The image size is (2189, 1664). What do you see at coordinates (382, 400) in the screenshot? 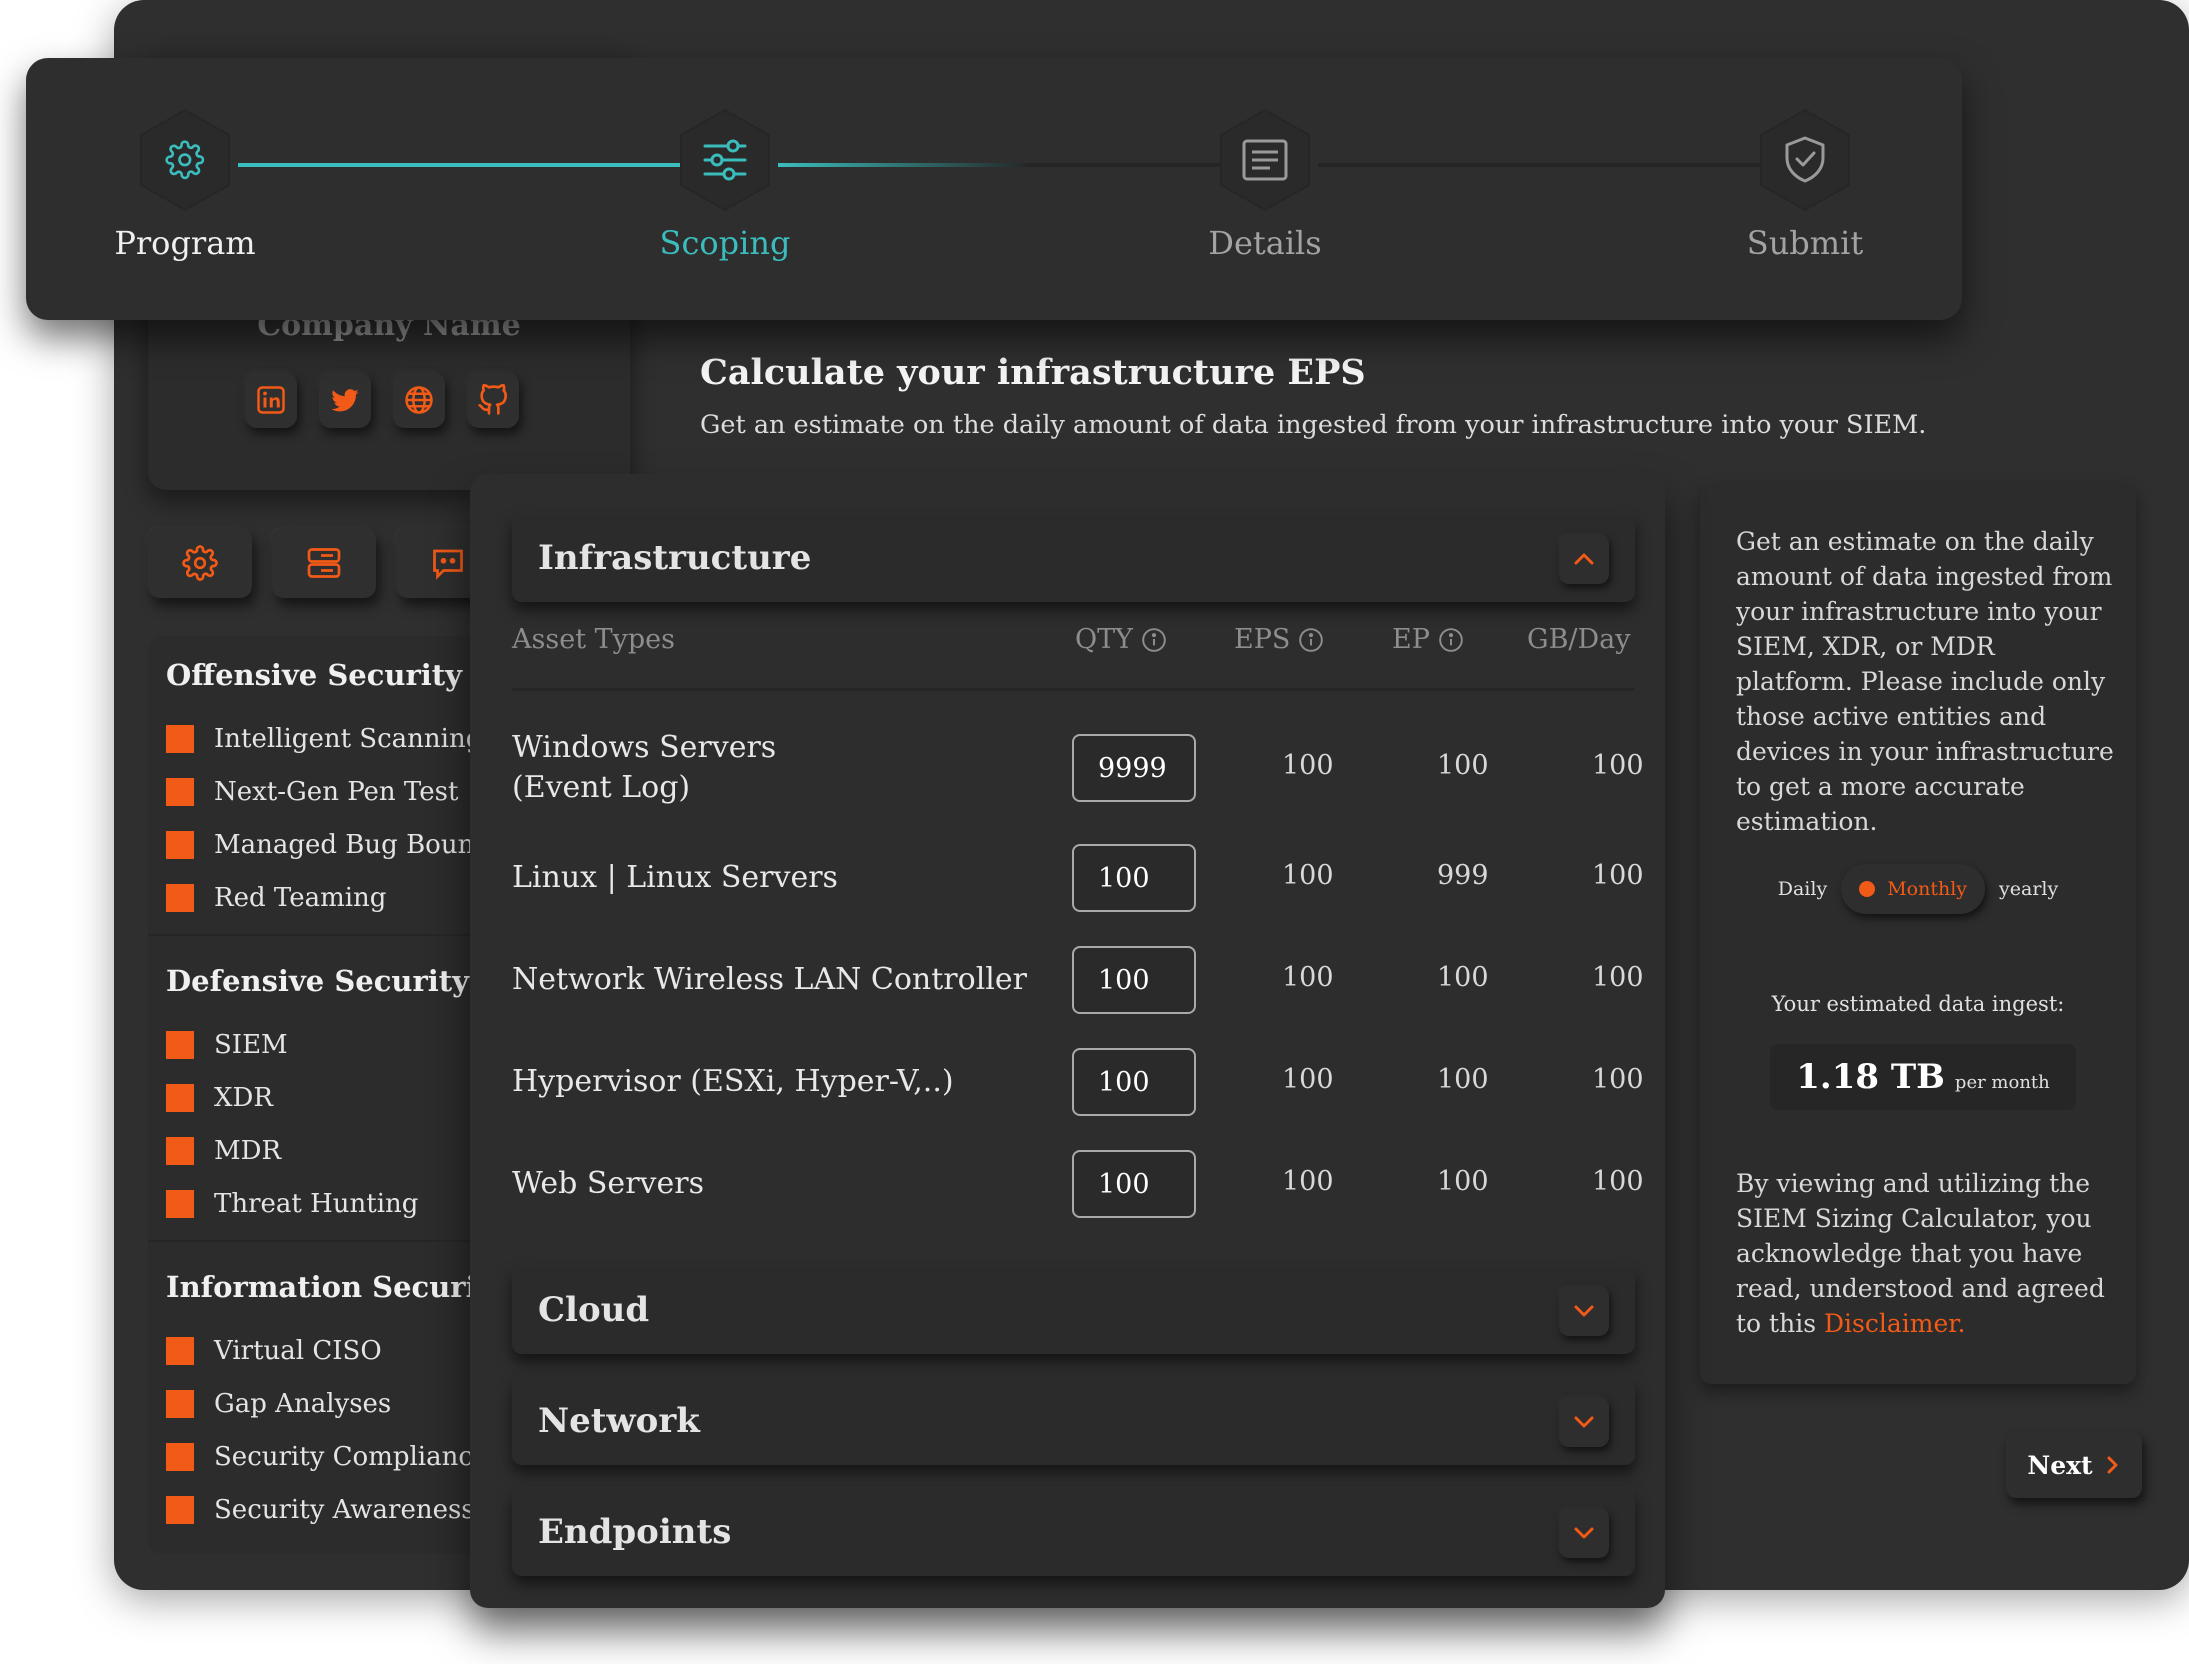
I see `social-links` at bounding box center [382, 400].